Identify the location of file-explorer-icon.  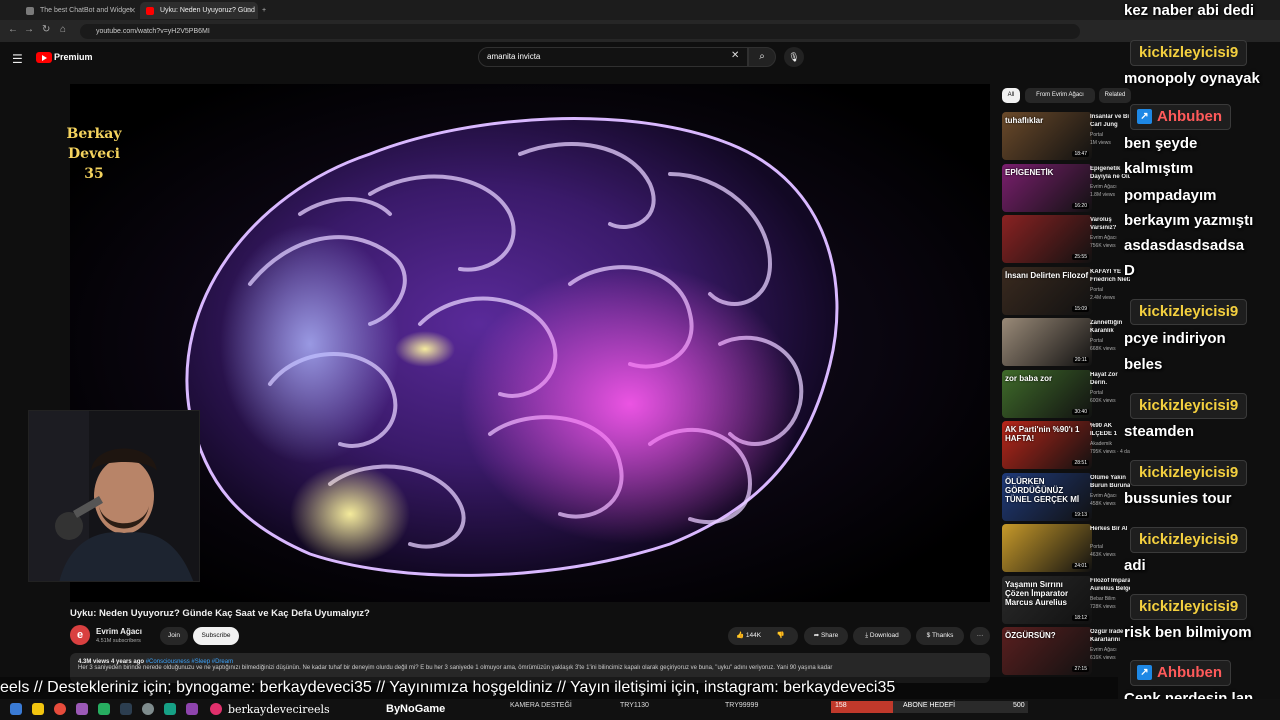
(38, 709).